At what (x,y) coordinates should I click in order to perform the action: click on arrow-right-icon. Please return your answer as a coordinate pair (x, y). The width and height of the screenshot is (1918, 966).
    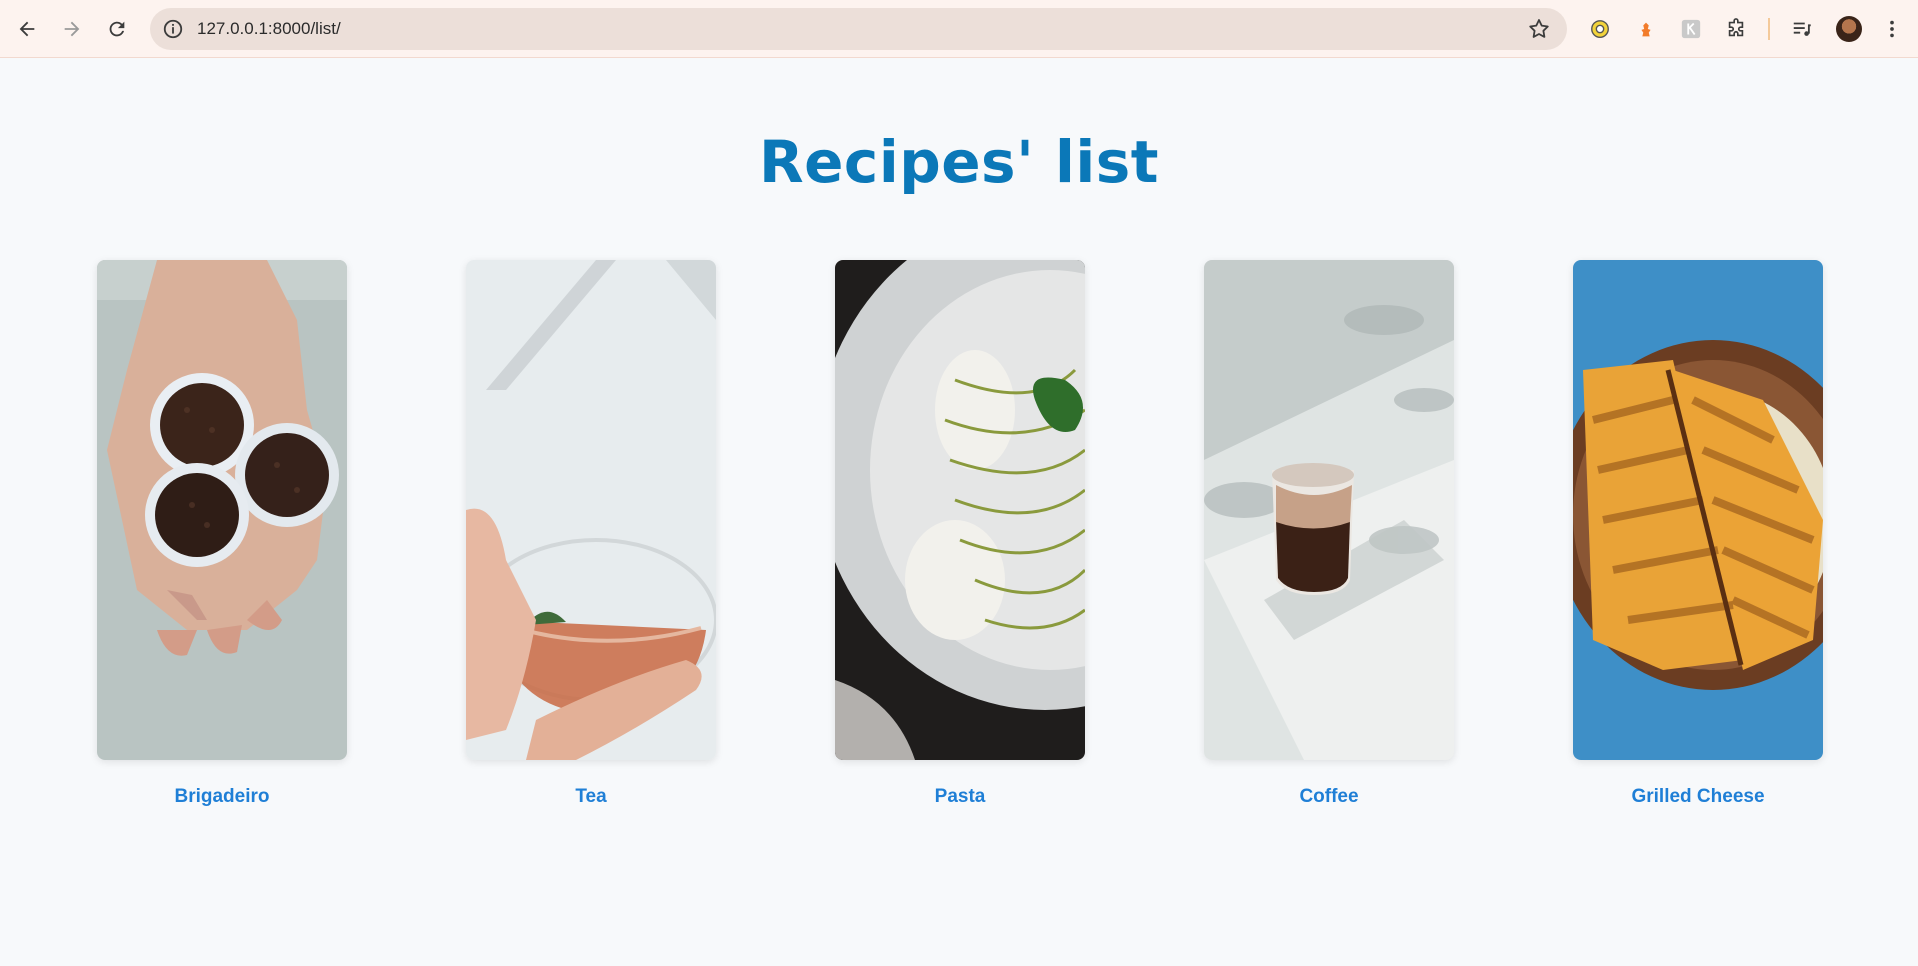
    Looking at the image, I should click on (72, 29).